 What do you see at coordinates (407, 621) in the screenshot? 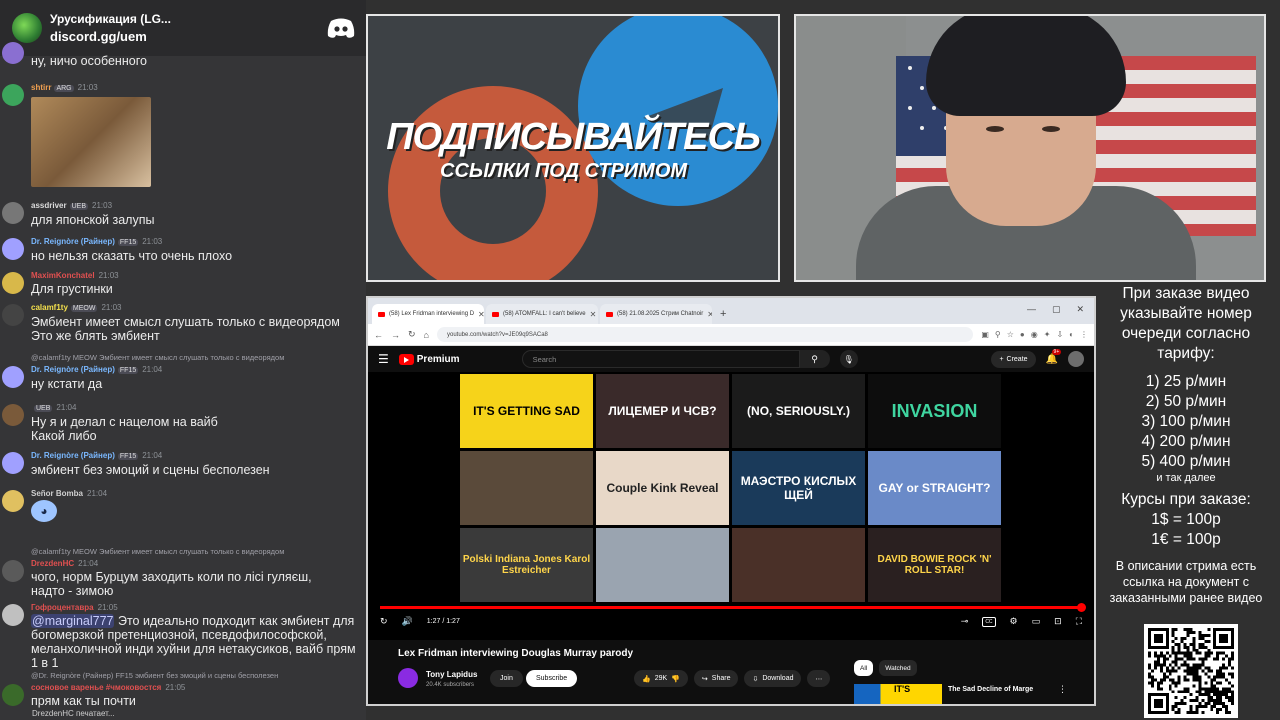
I see `volume-icon: 🔊` at bounding box center [407, 621].